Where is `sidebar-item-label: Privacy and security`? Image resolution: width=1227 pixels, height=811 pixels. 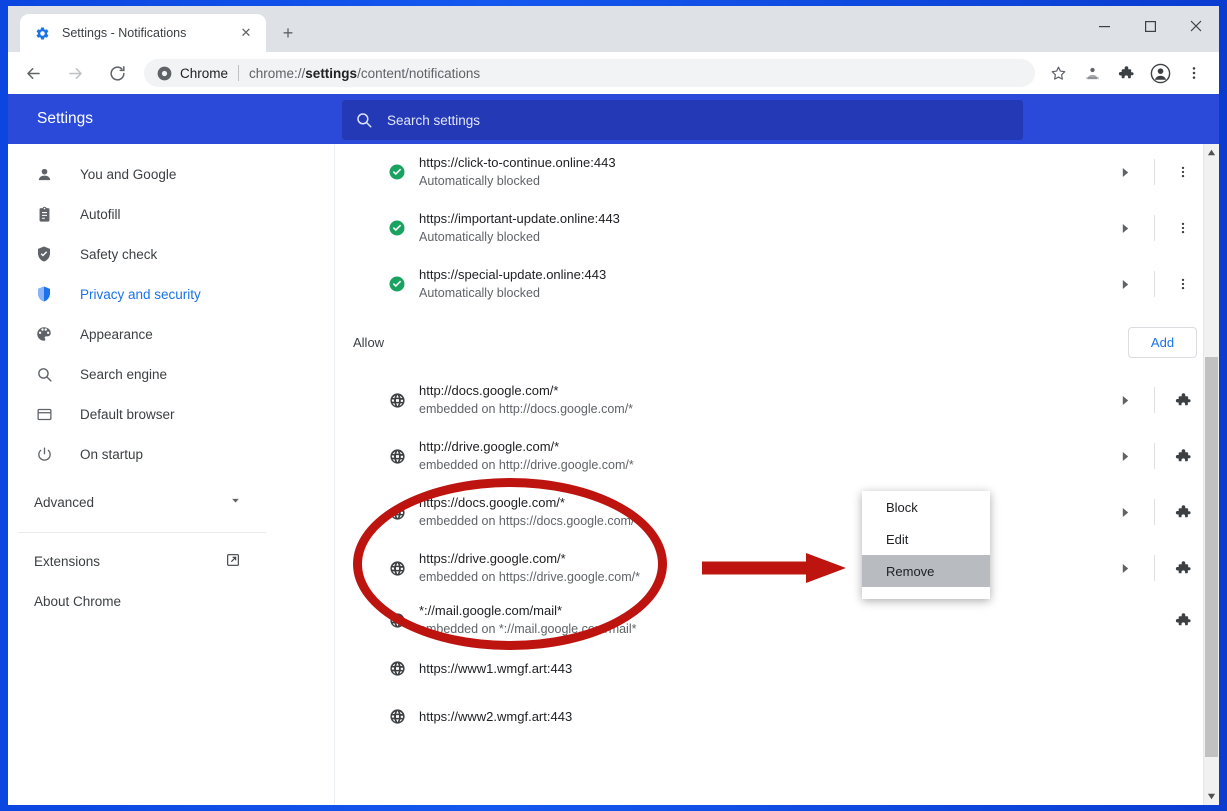 sidebar-item-label: Privacy and security is located at coordinates (140, 294).